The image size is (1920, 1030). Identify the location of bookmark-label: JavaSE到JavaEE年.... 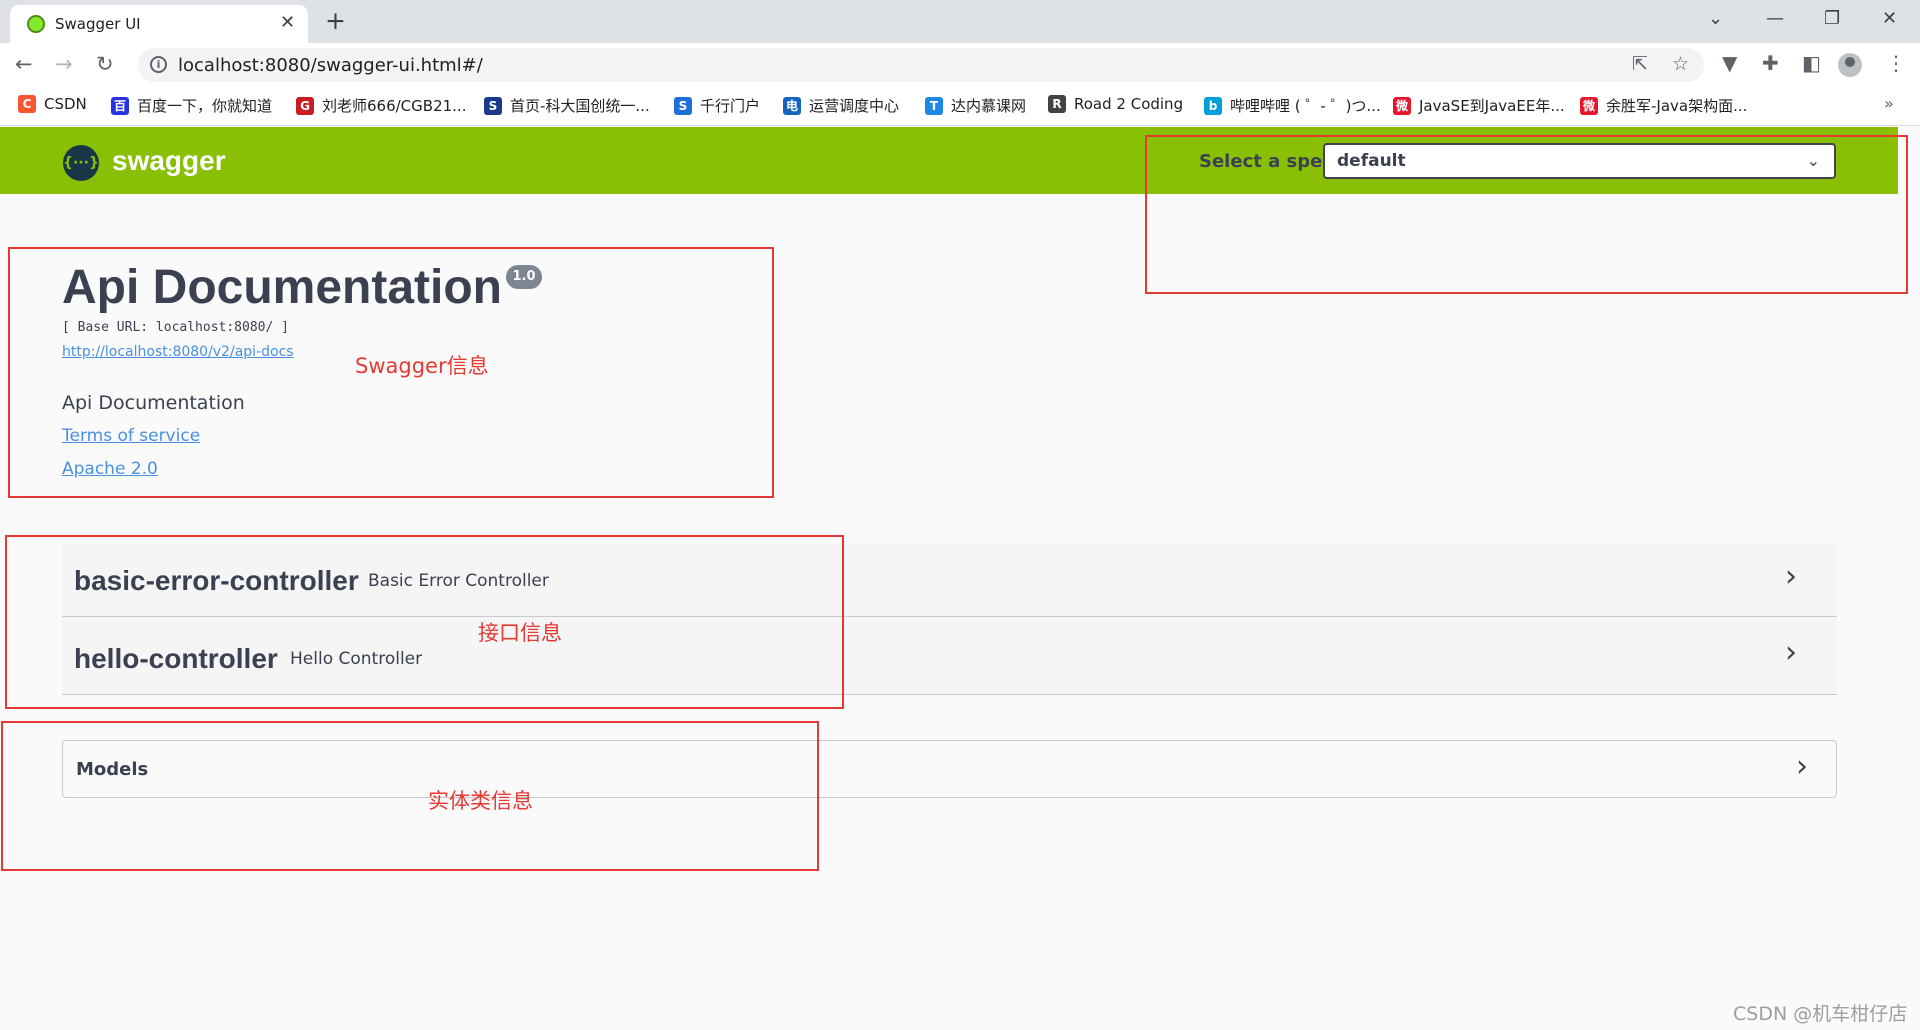
(1492, 106).